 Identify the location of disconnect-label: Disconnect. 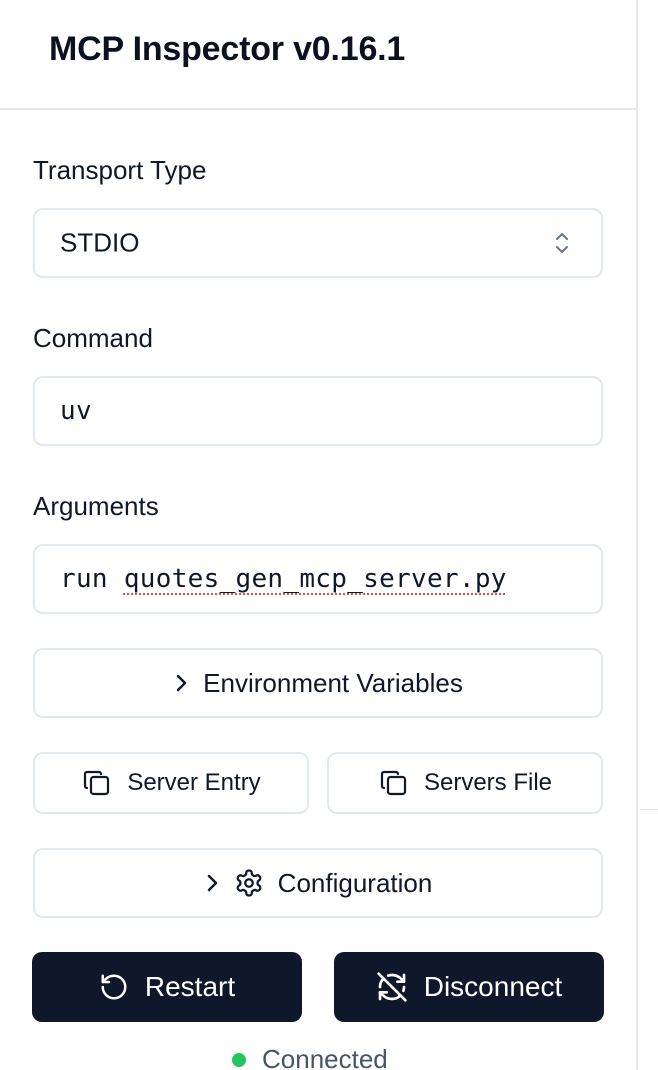
(493, 986).